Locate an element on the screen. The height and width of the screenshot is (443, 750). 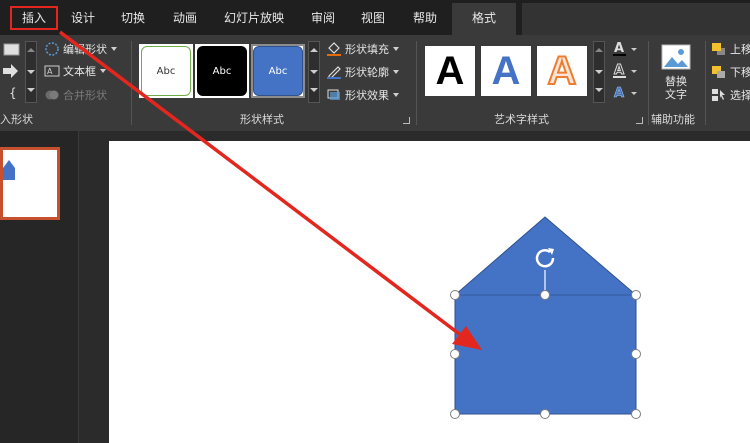
shape-styles-group-label: 形状样式 is located at coordinates (262, 119).